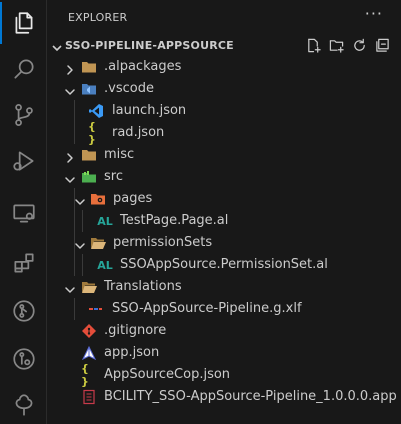 The image size is (401, 424). Describe the element at coordinates (23, 115) in the screenshot. I see `source-control-icon` at that location.